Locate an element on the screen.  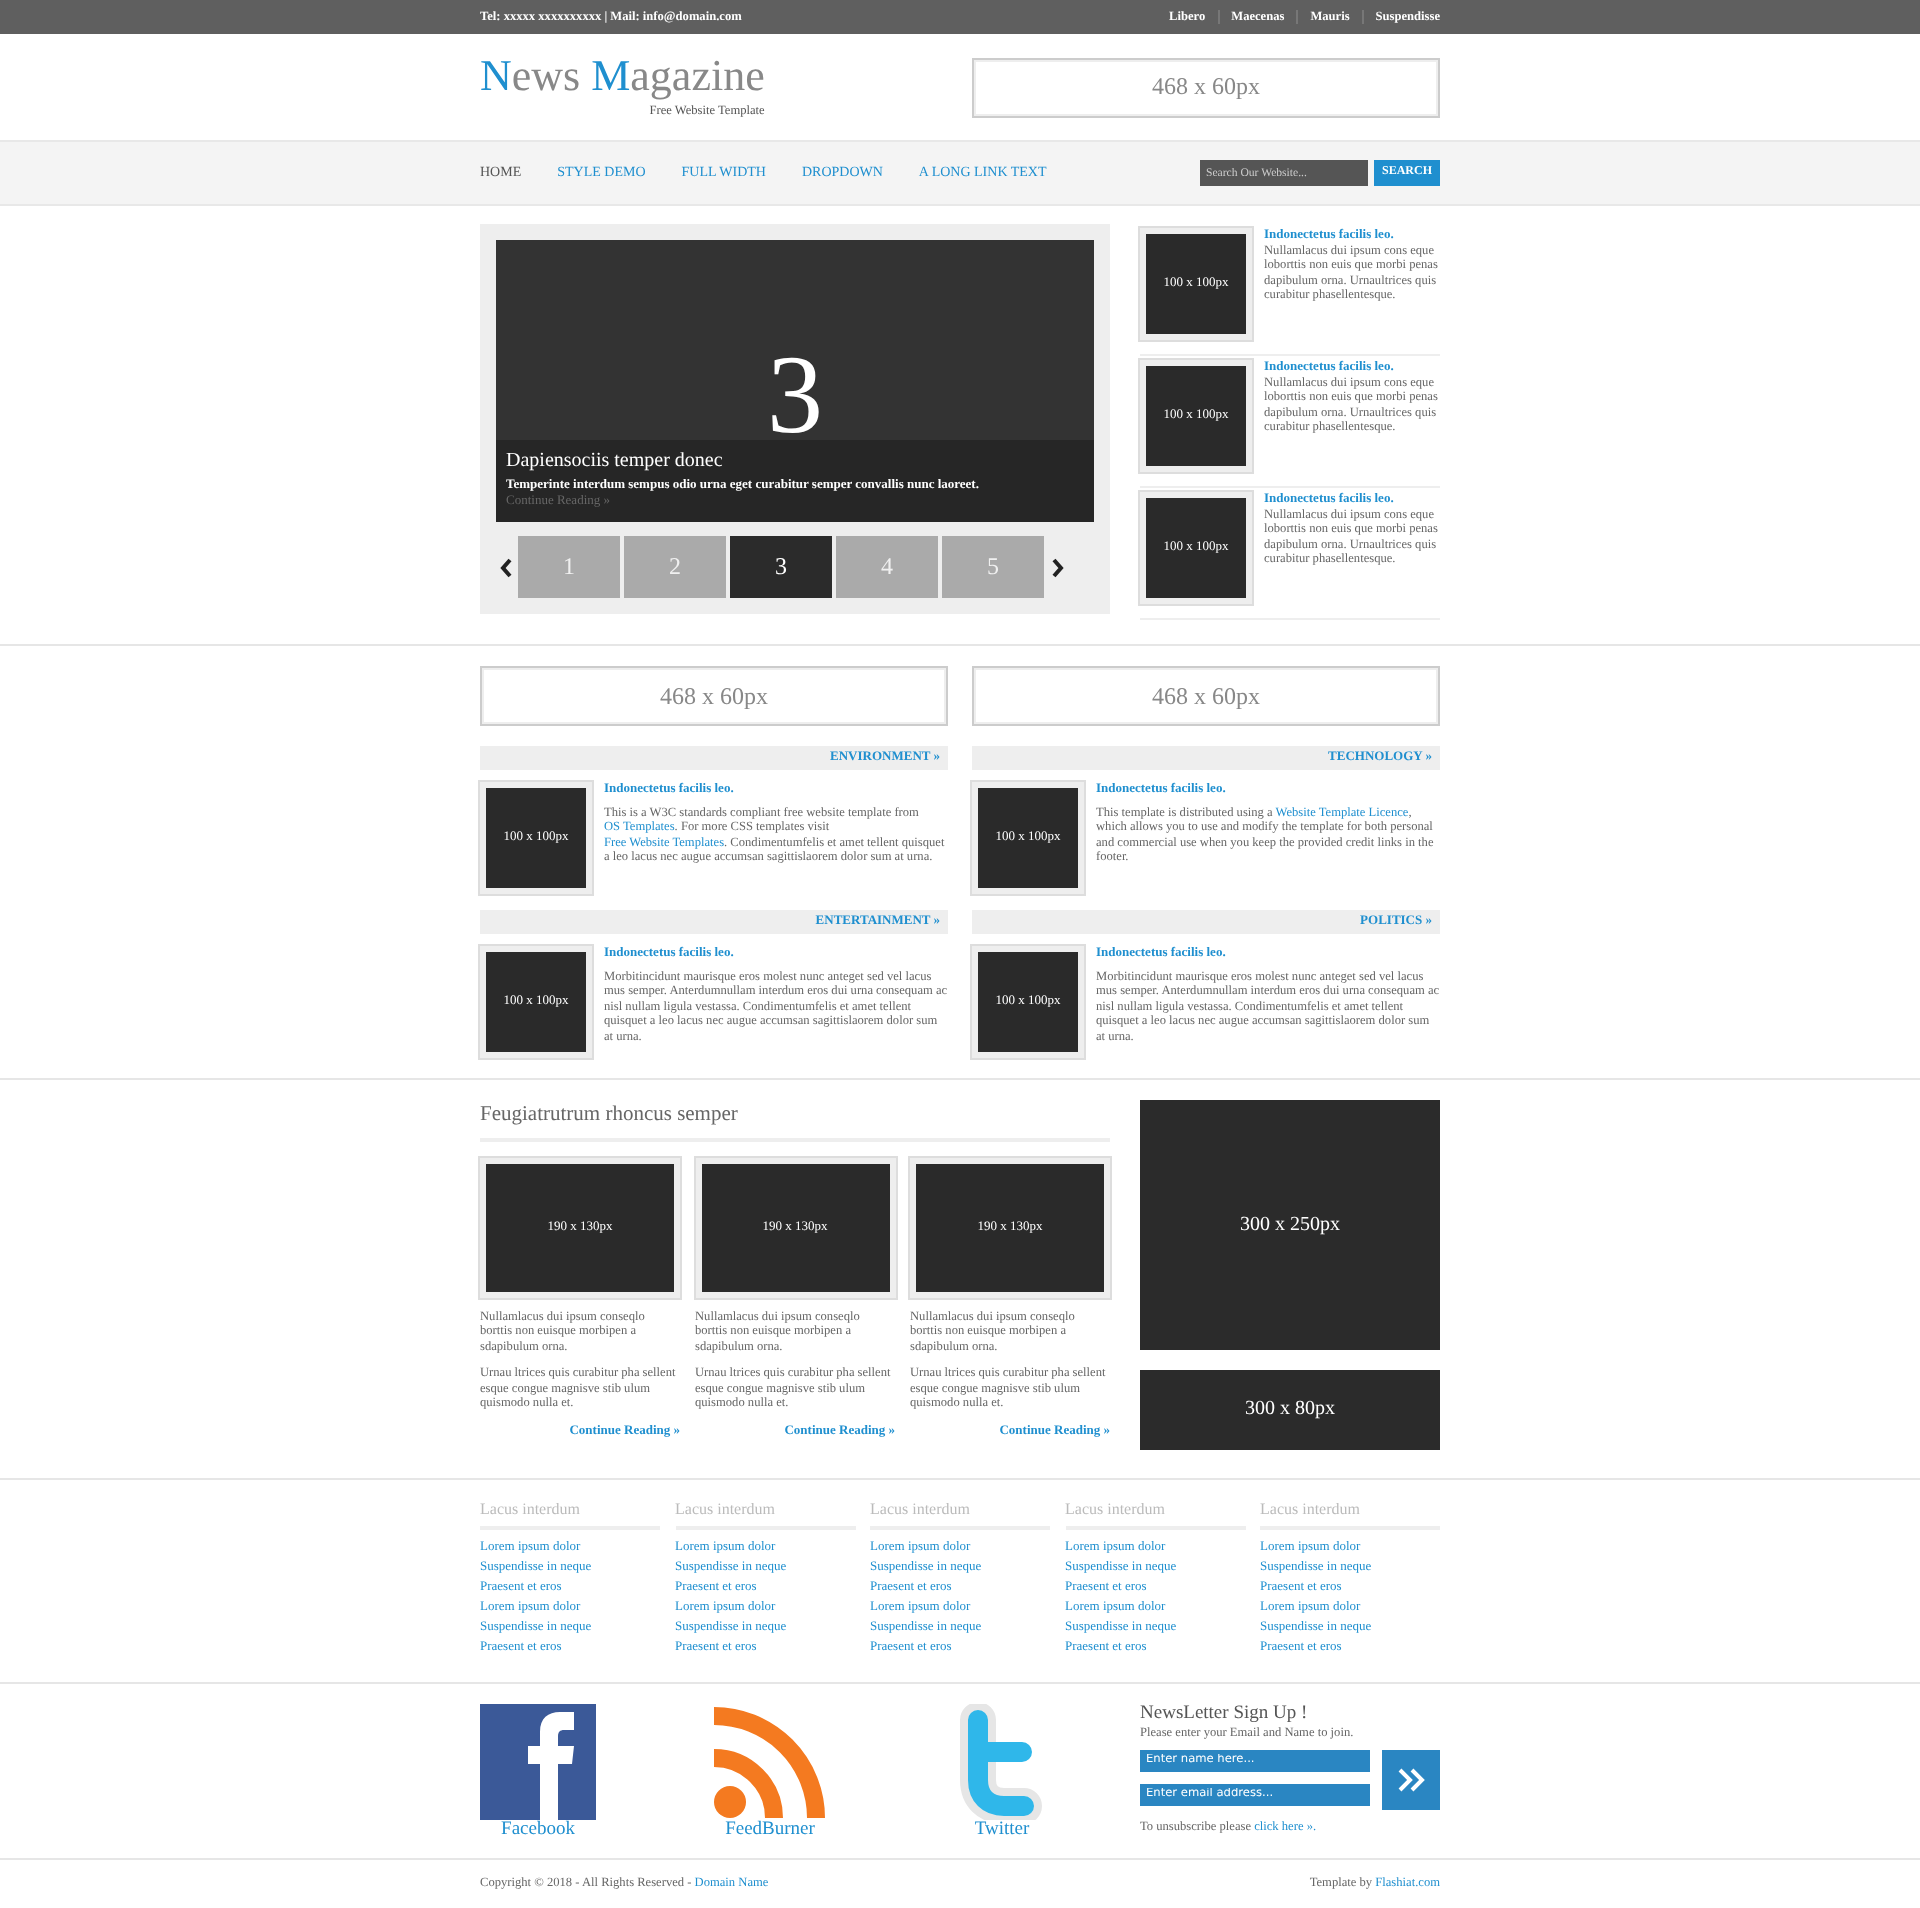
page-button: 3 is located at coordinates (781, 567).